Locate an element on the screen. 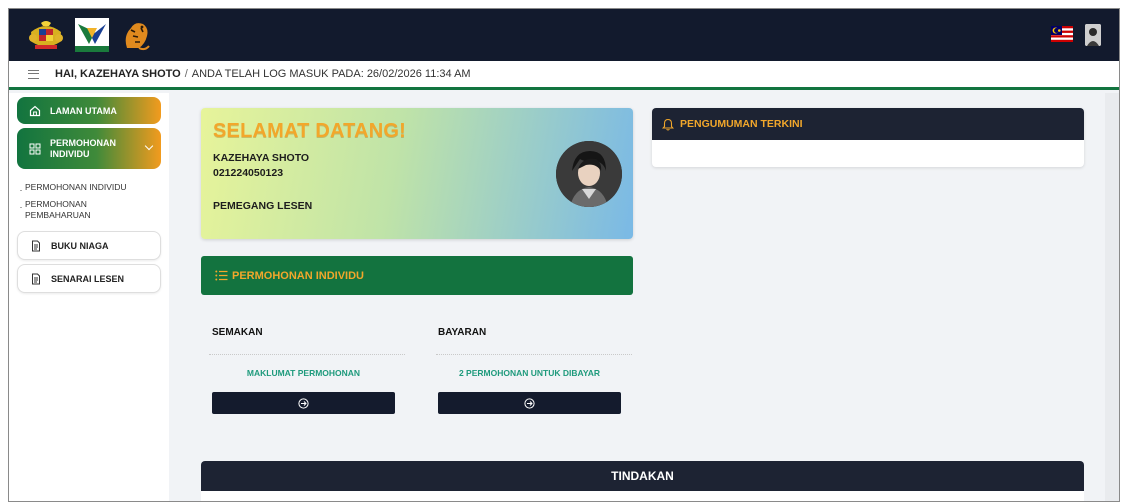  sidebar-item-label: SENARAI LESEN is located at coordinates (88, 278).